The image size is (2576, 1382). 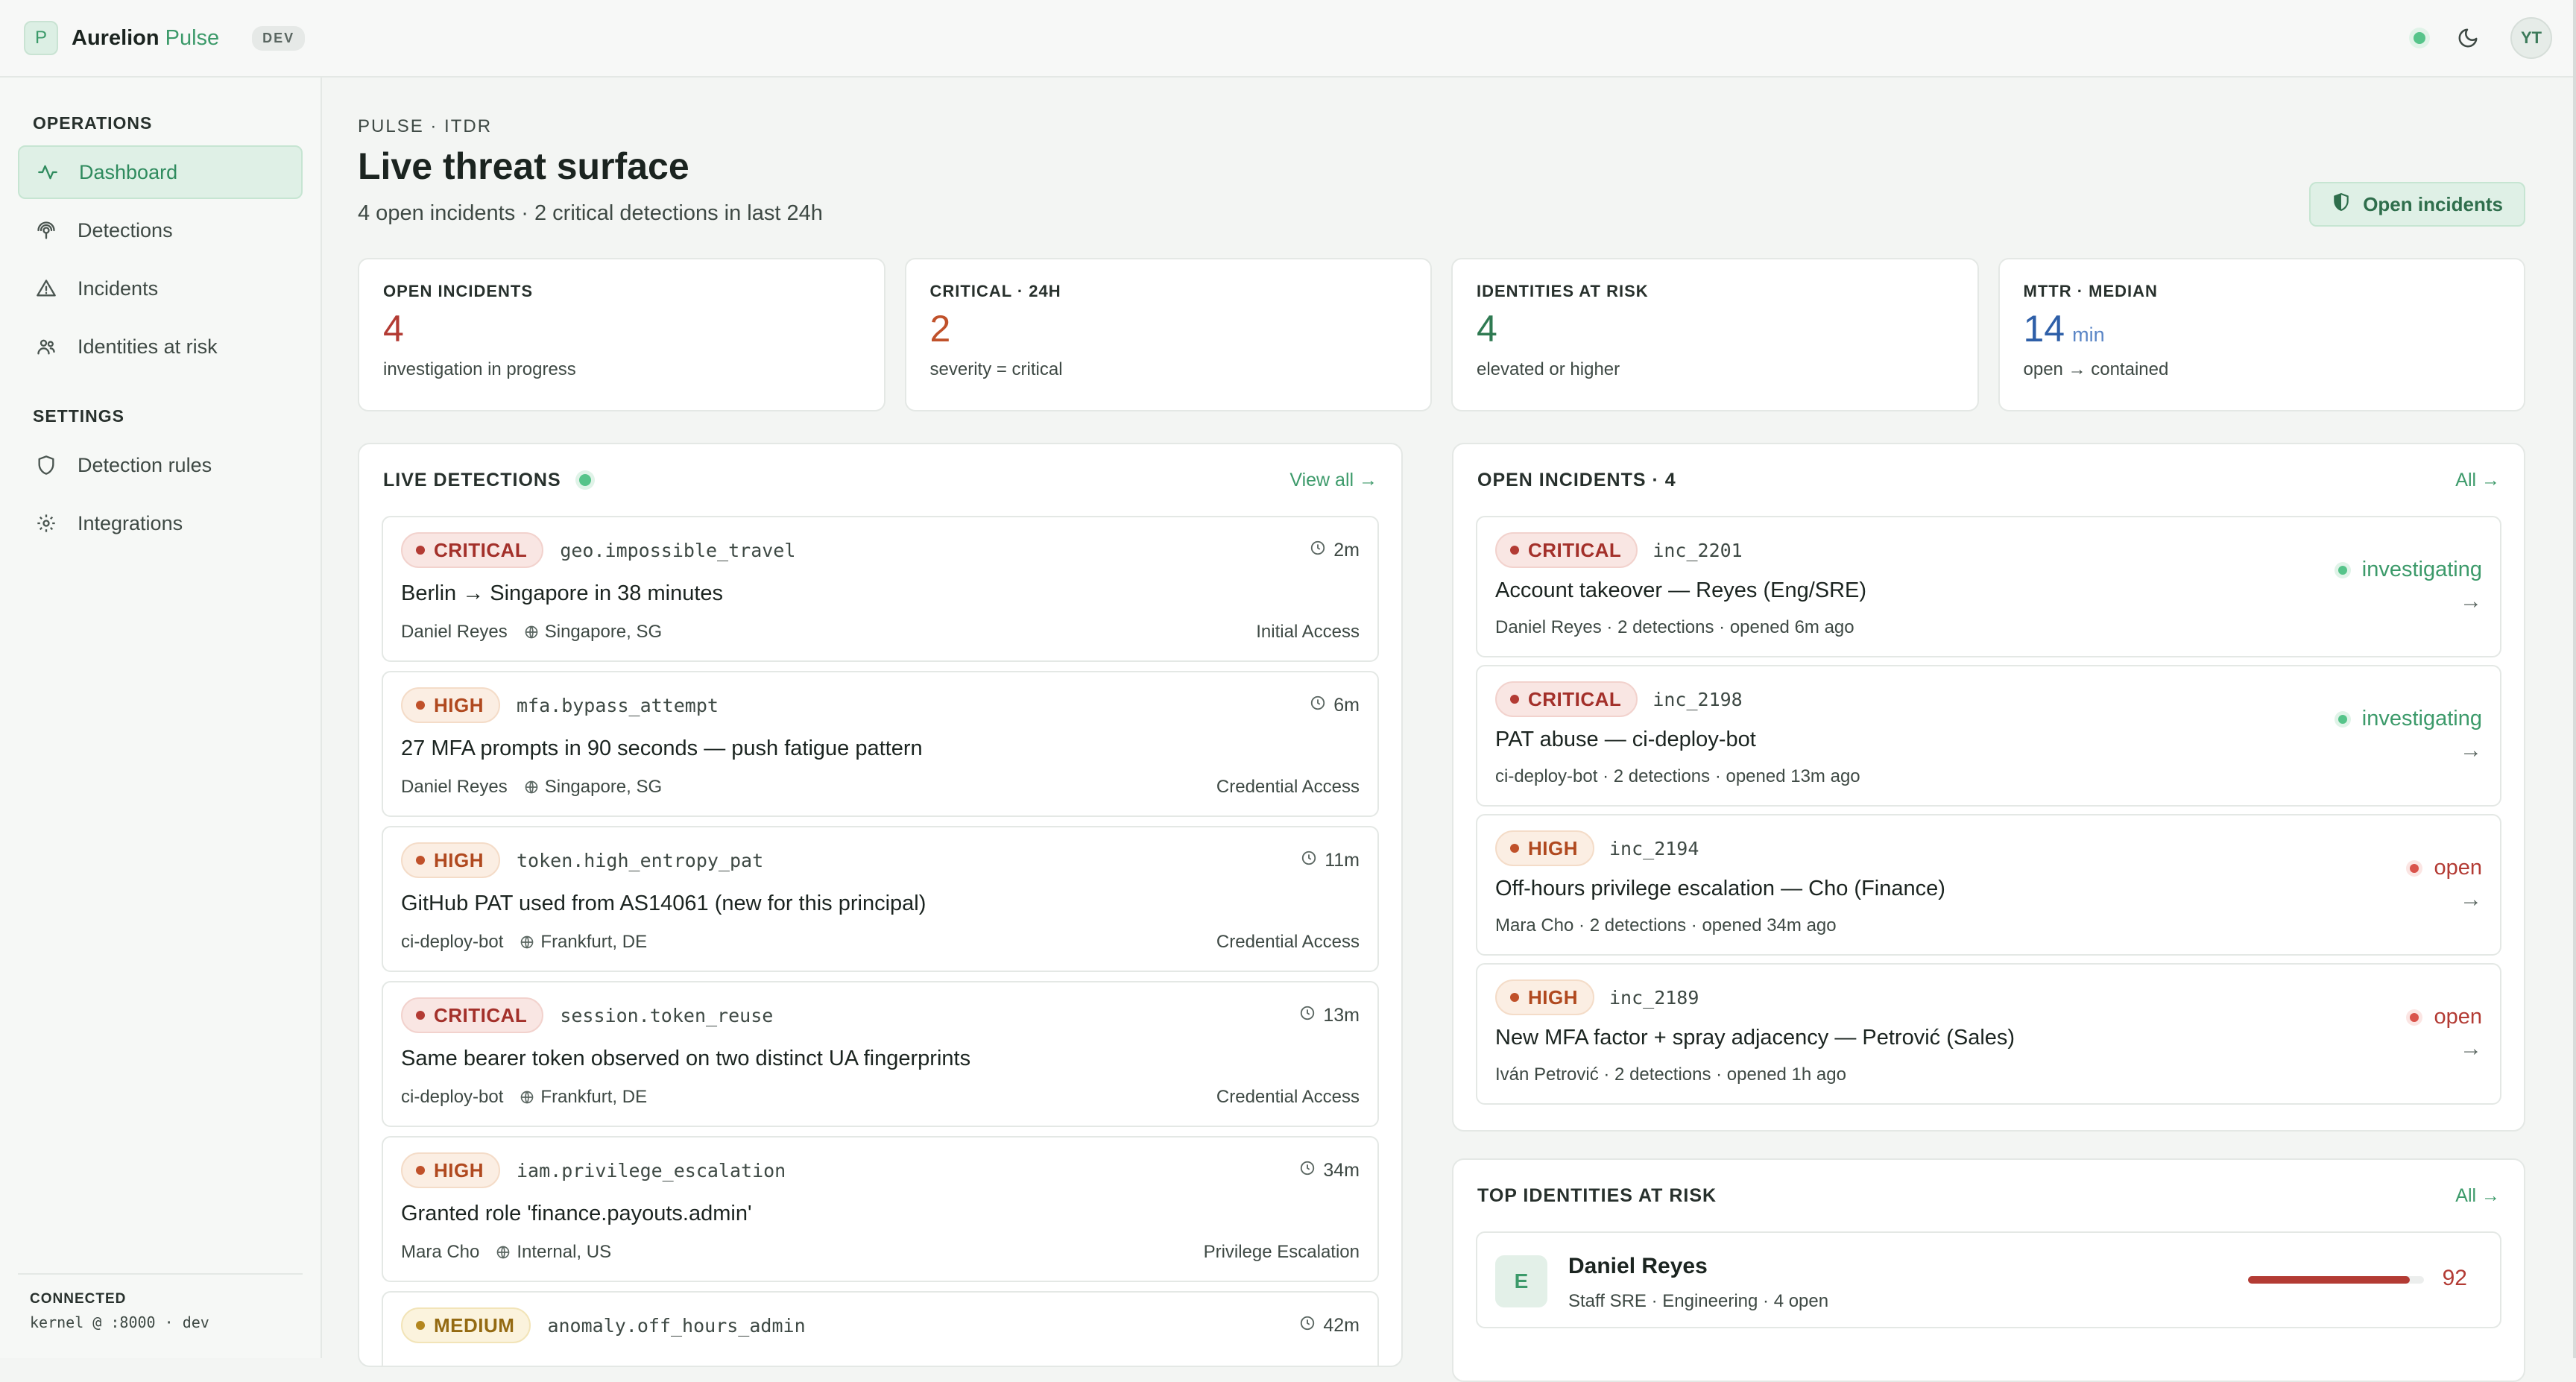 I want to click on panel-header: OPEN INCIDENTS · 4 All →, so click(x=1989, y=480).